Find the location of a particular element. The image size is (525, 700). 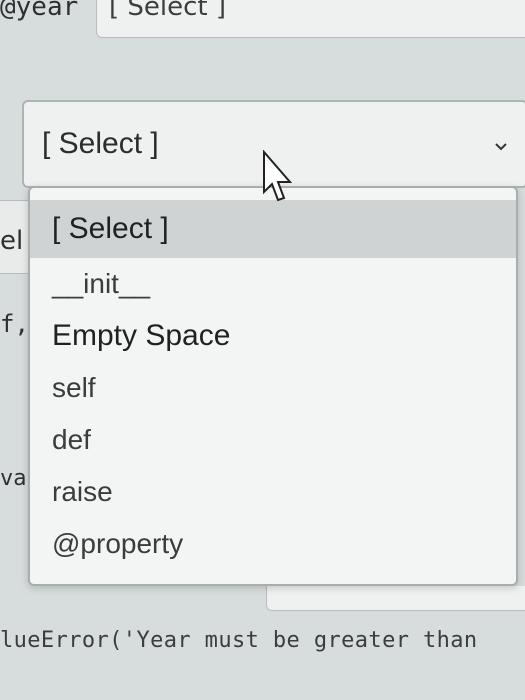

dropdown-option-empty-space: Empty Space is located at coordinates (273, 336).